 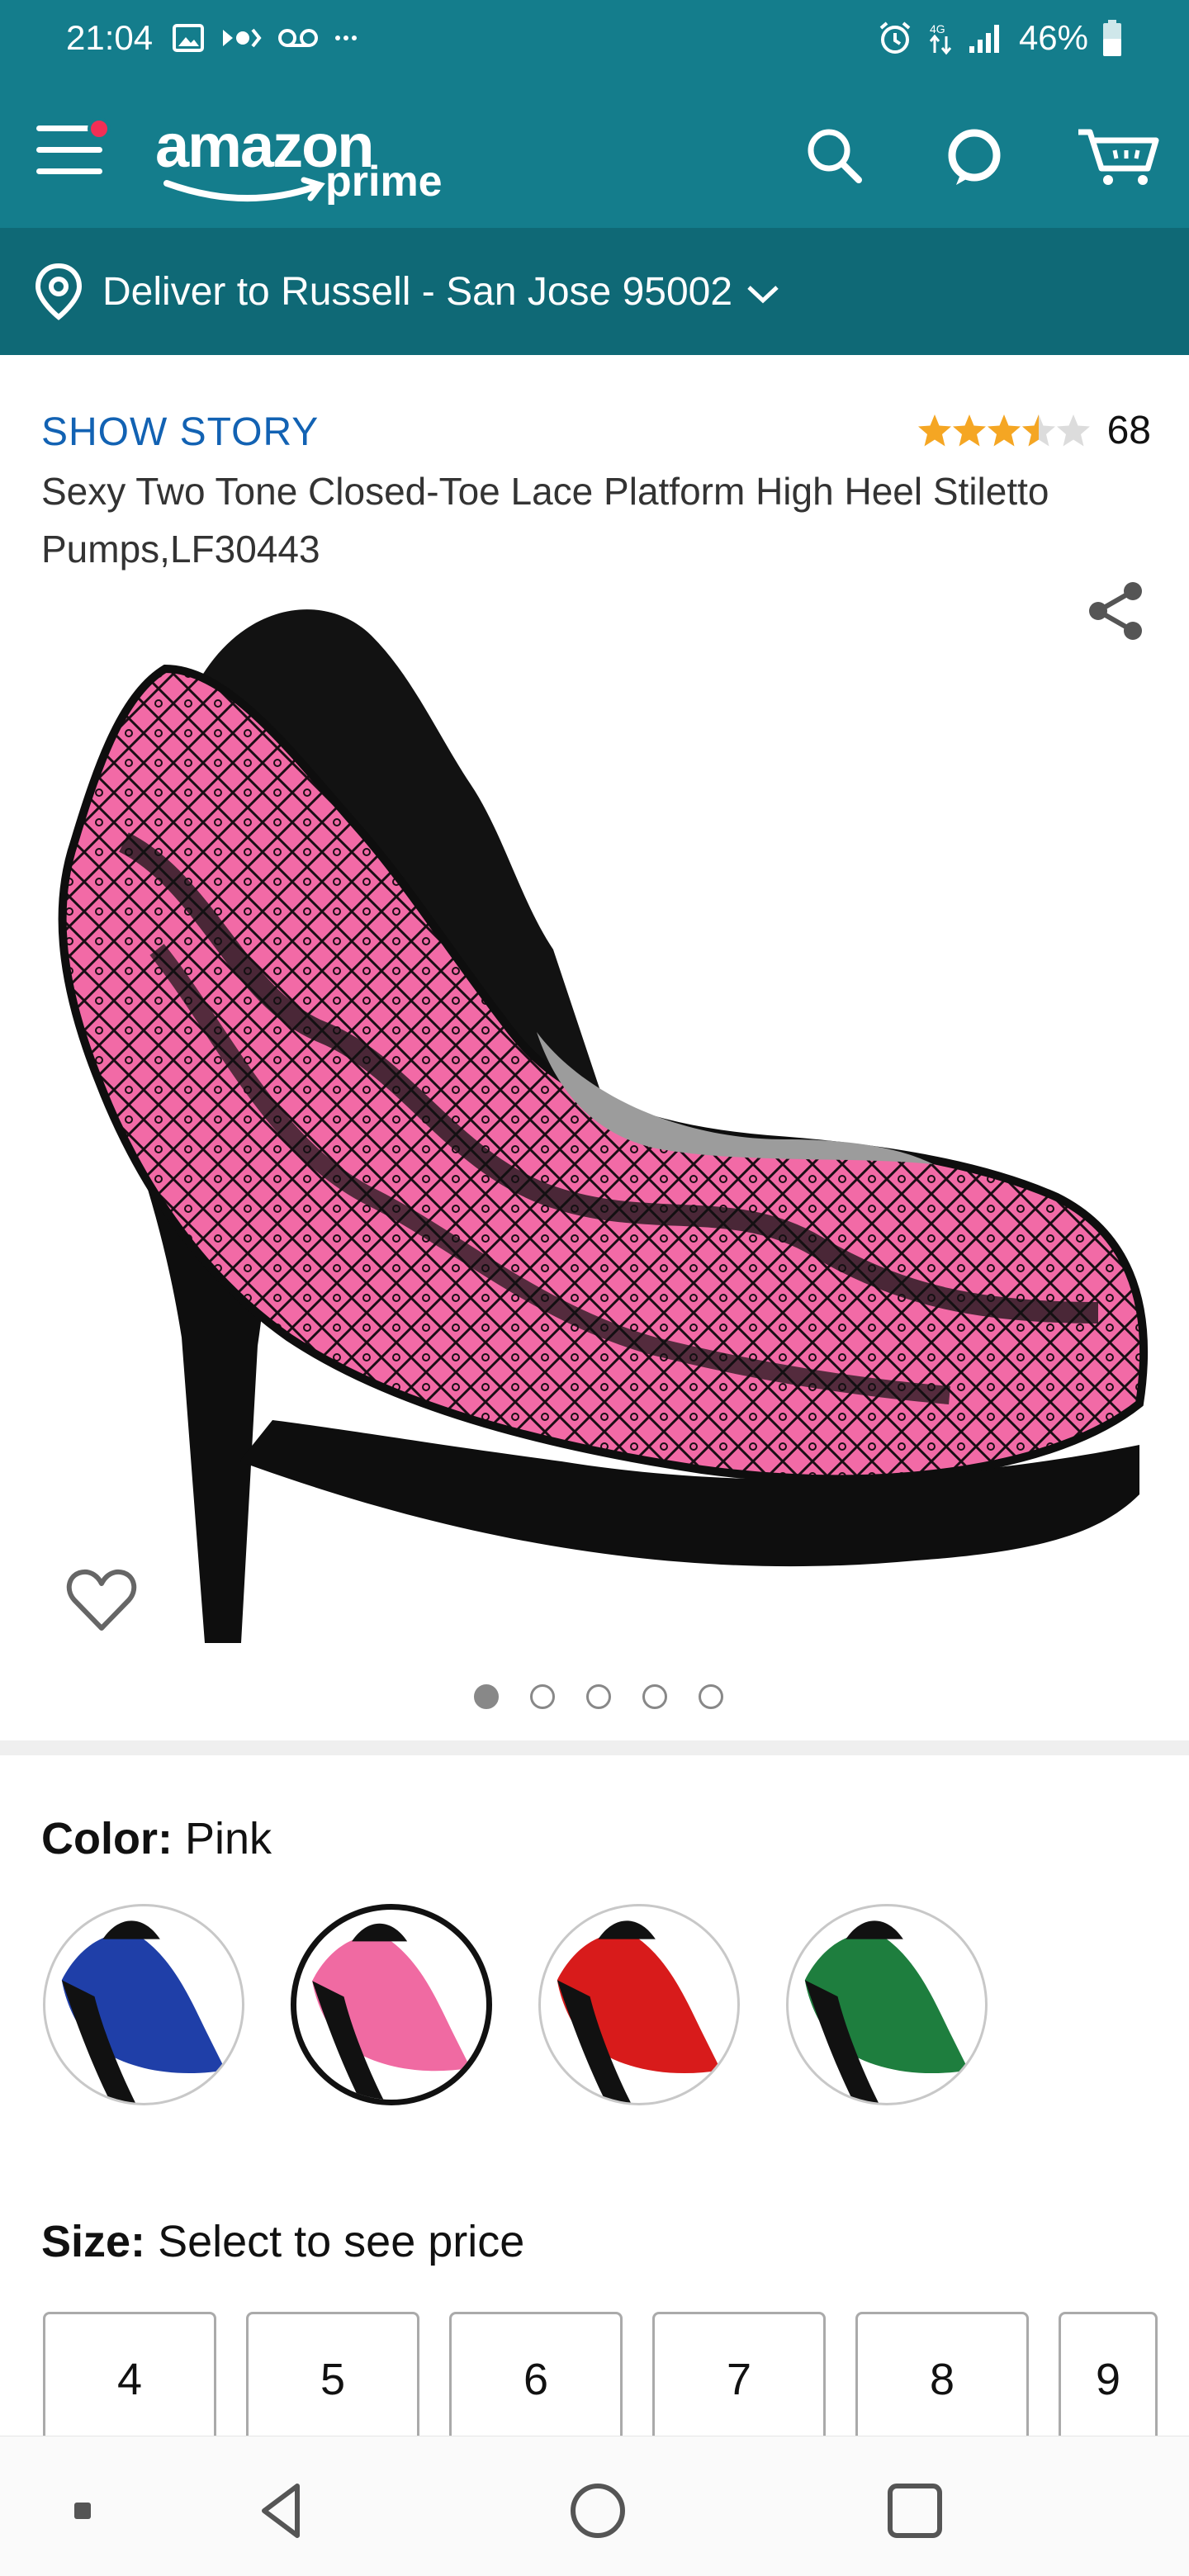 I want to click on location-pin-icon, so click(x=59, y=291).